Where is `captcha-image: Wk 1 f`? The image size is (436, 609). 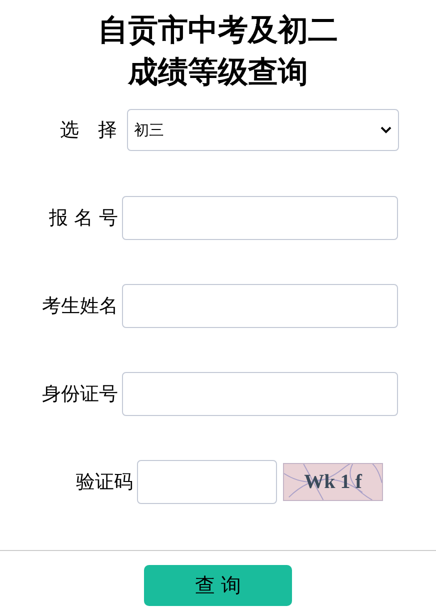
captcha-image: Wk 1 f is located at coordinates (333, 482).